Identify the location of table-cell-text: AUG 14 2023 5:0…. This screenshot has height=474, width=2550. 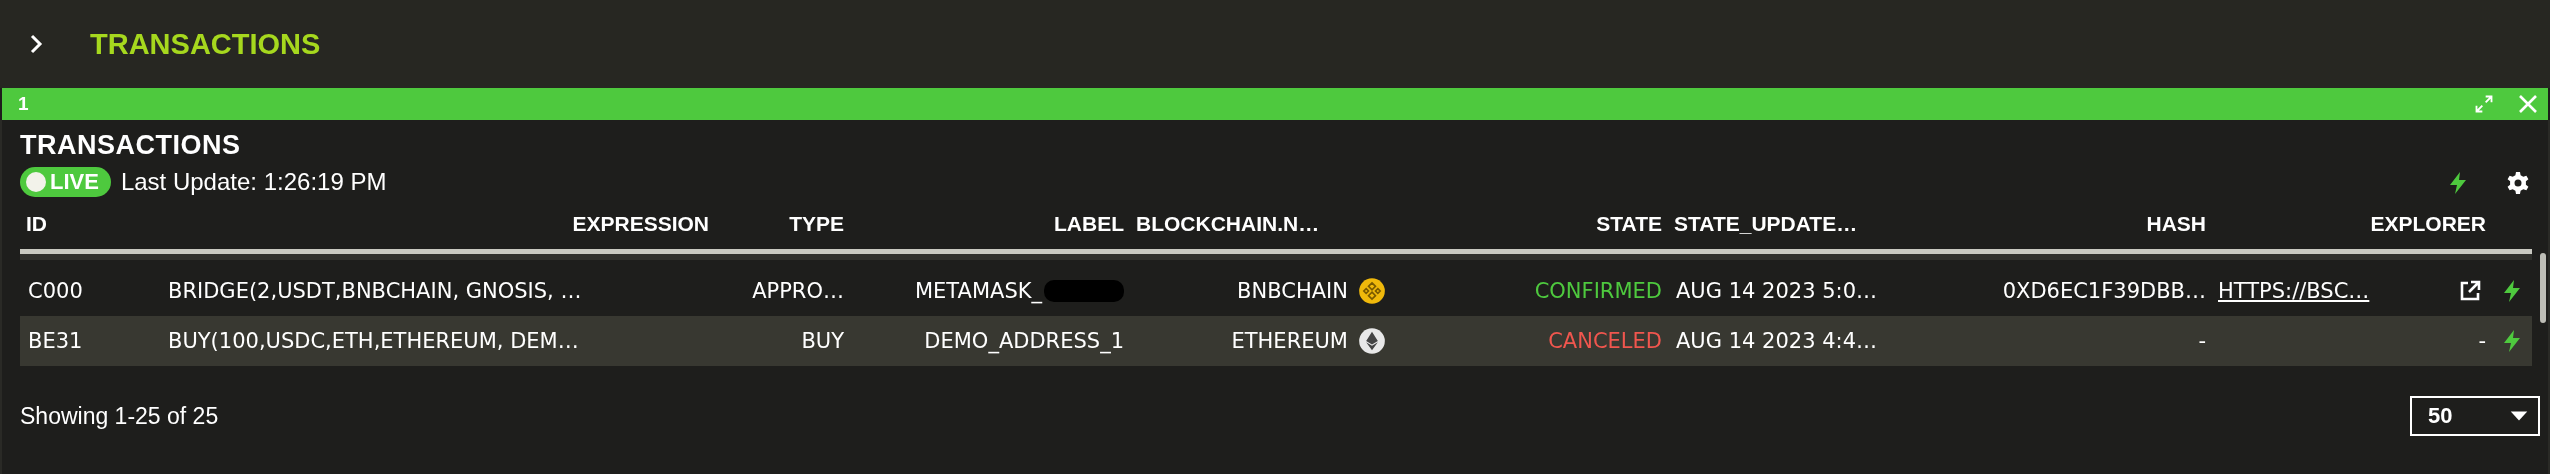
(1776, 291).